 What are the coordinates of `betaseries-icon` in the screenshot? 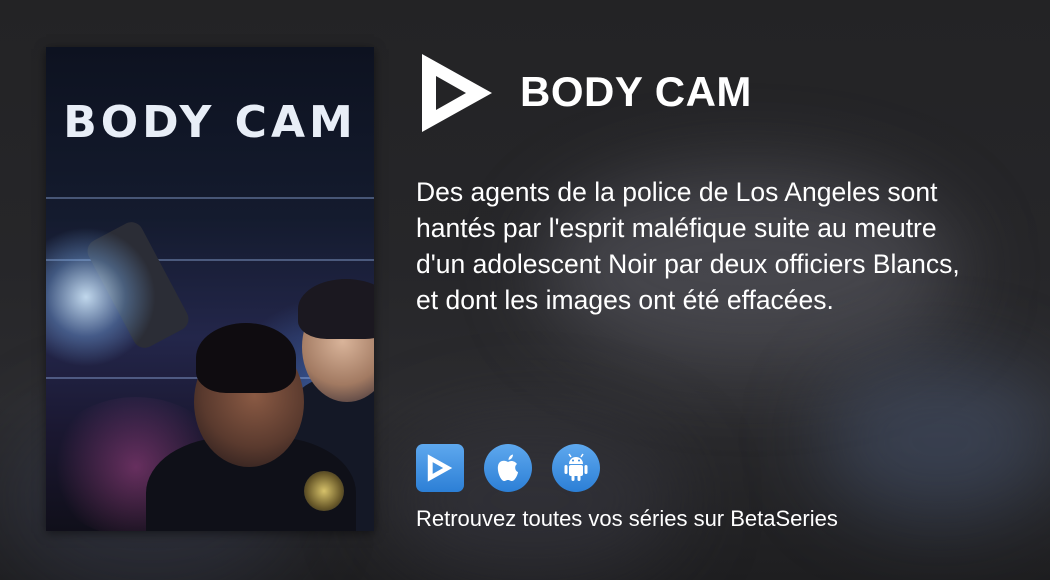 It's located at (440, 468).